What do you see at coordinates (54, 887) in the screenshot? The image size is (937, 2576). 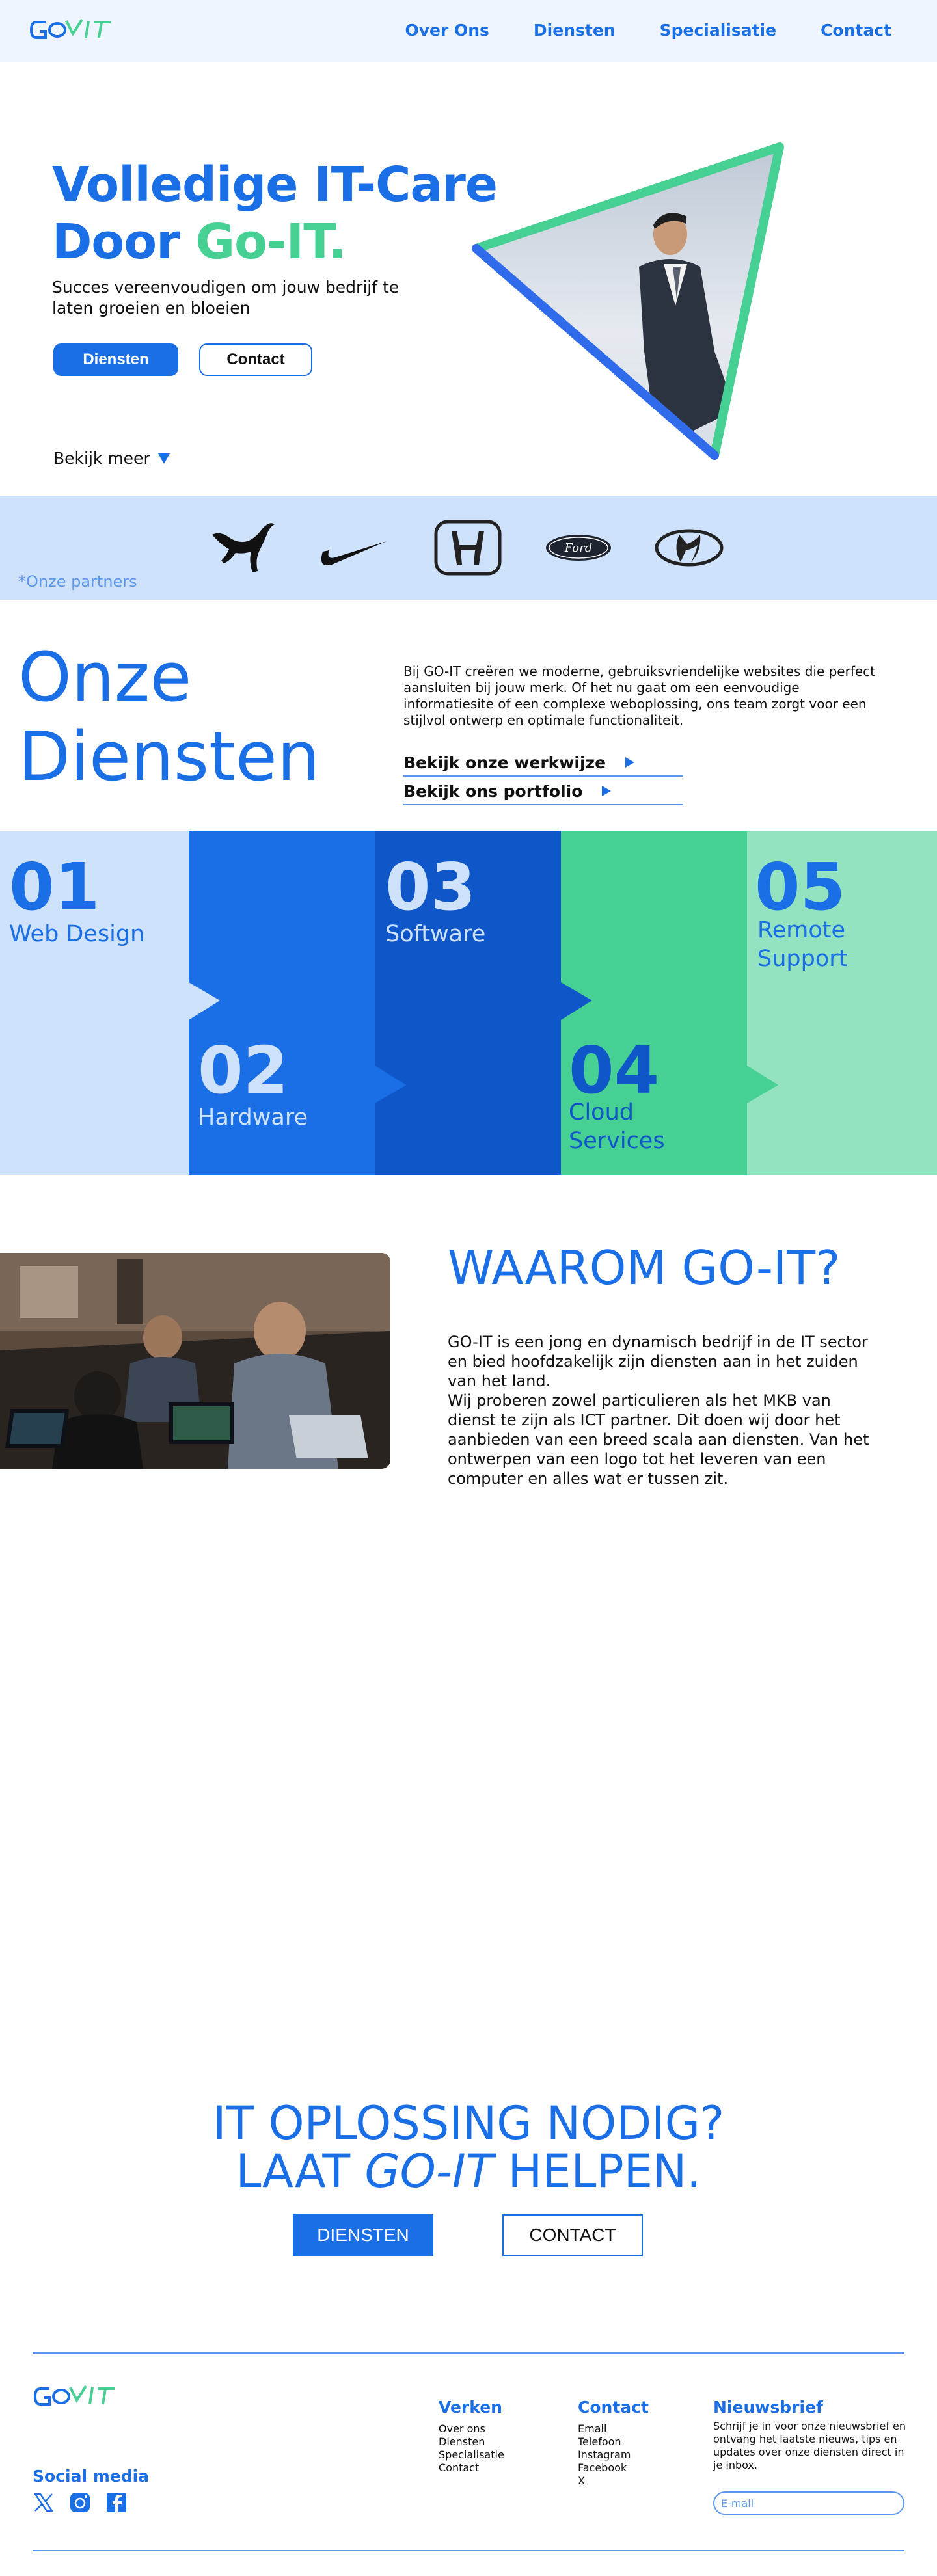 I see `service-number: 01` at bounding box center [54, 887].